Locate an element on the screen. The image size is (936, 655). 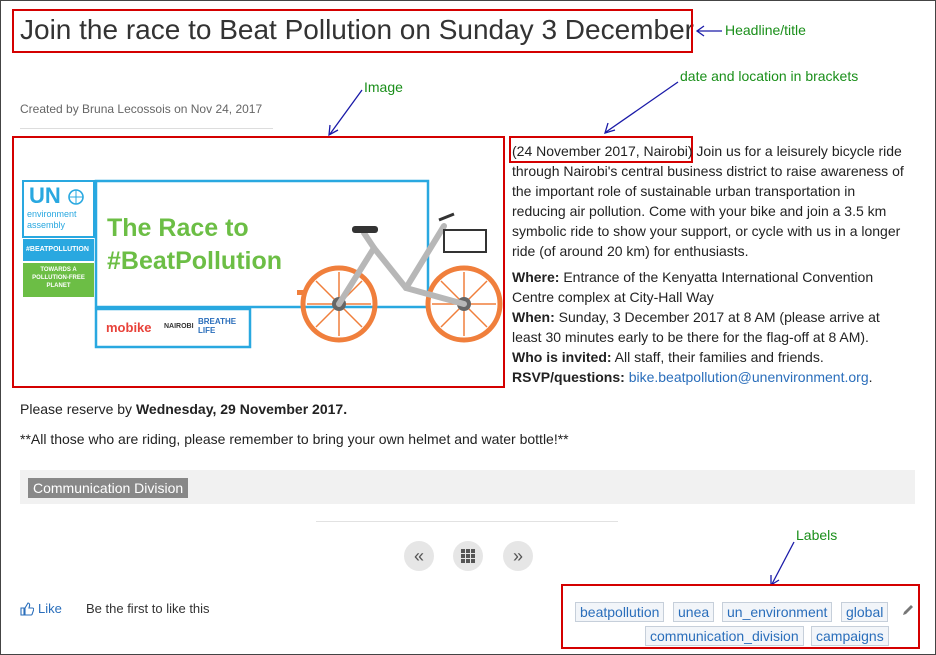
headline-annotation-box is located at coordinates (352, 31).